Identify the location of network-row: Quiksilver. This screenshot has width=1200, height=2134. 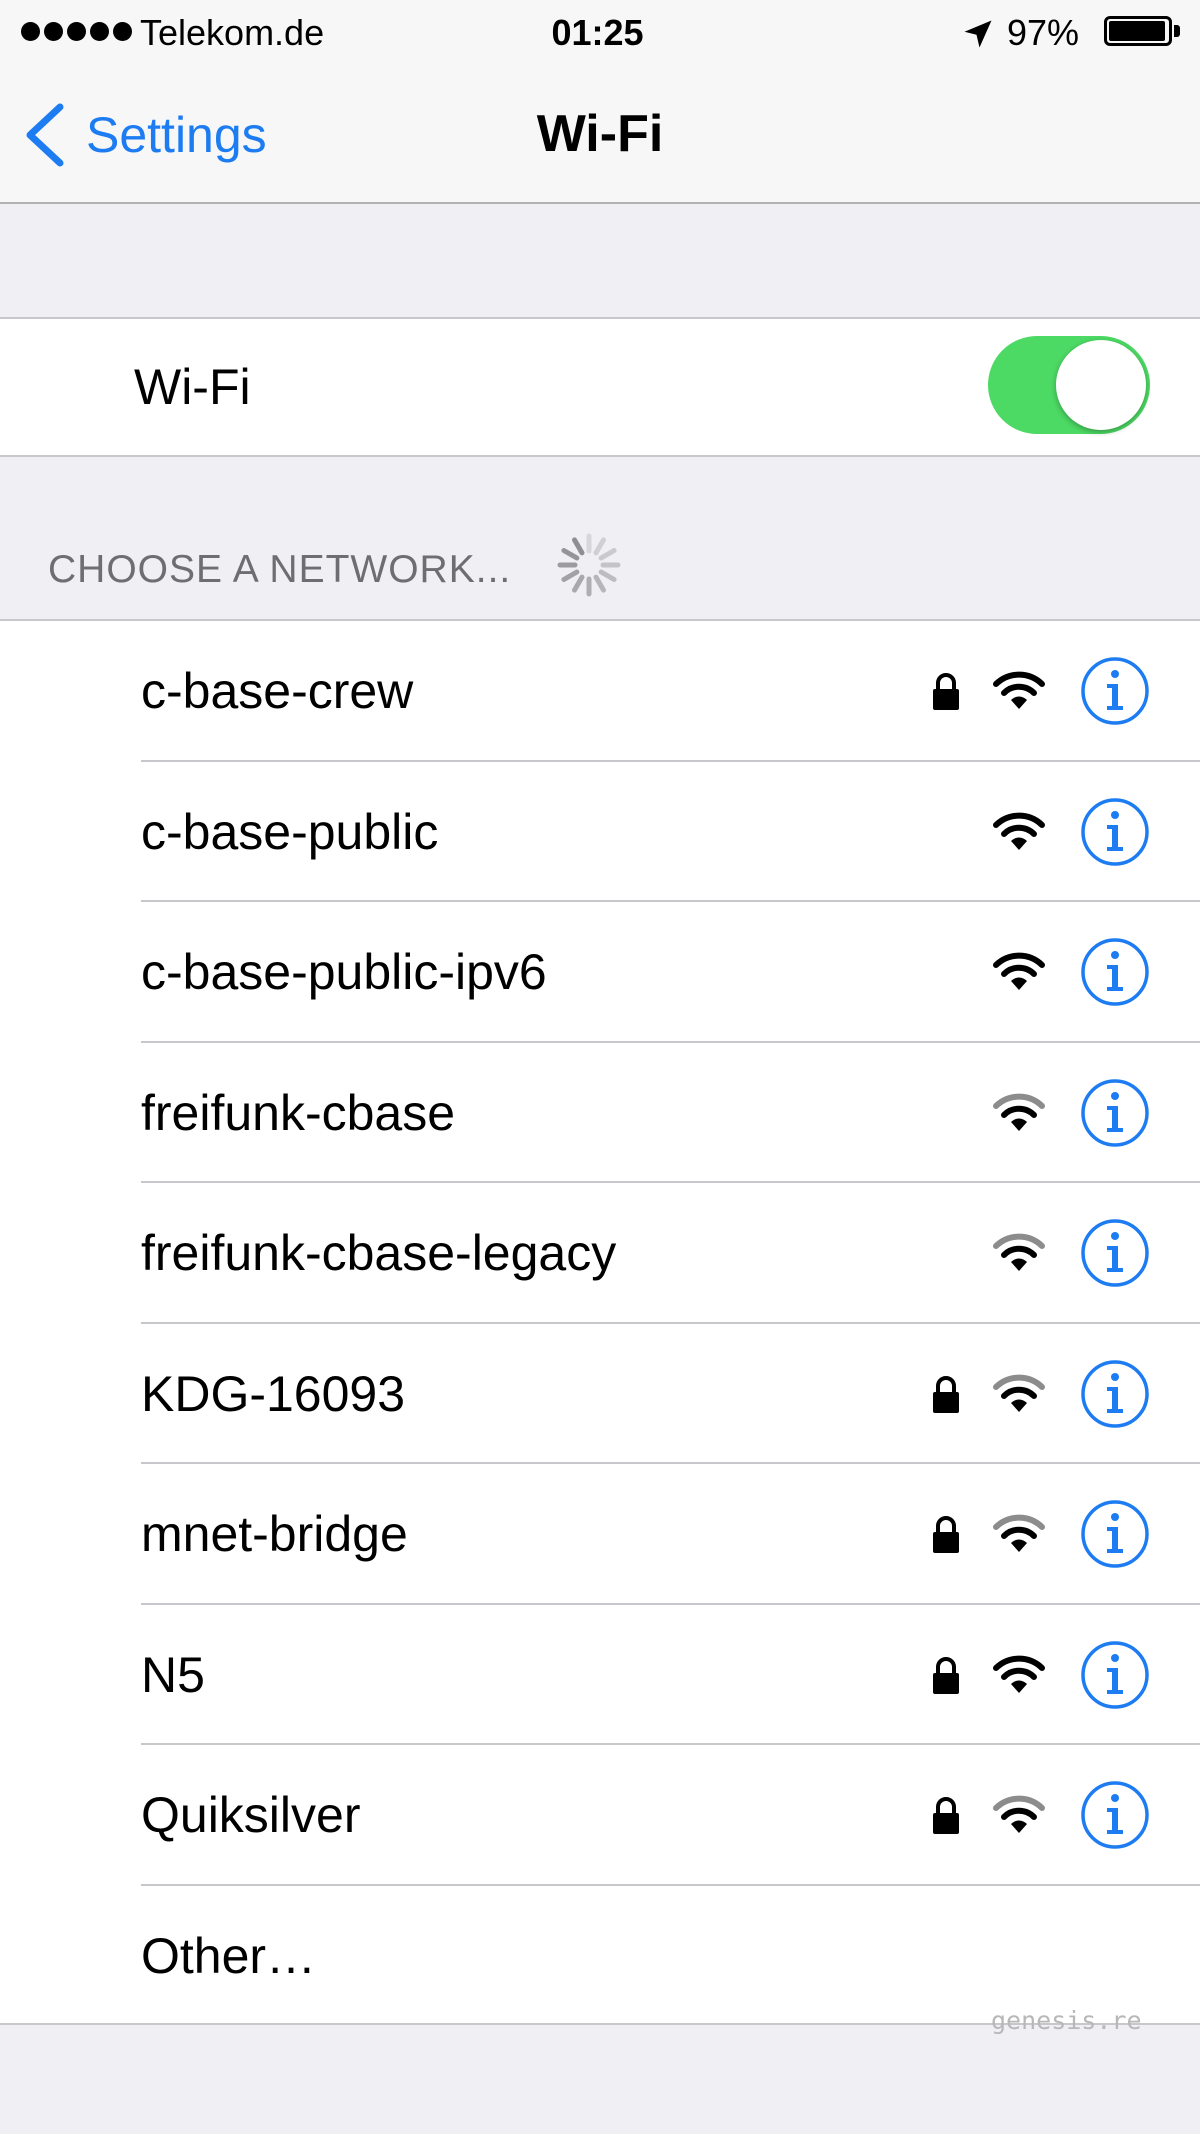
(600, 1815).